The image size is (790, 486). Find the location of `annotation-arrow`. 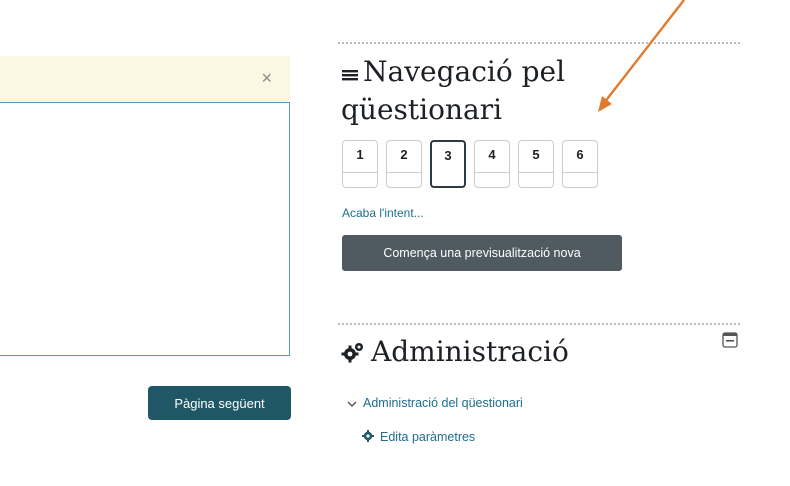

annotation-arrow is located at coordinates (641, 56).